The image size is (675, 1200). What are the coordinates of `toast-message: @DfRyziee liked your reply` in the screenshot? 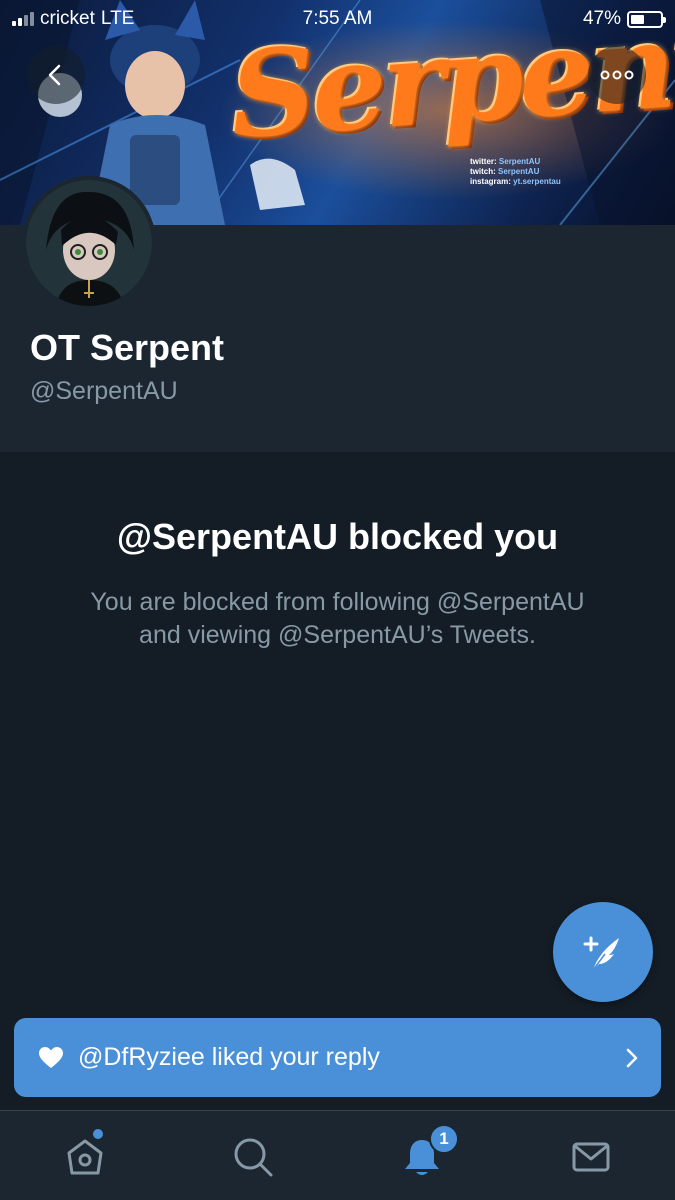 It's located at (229, 1057).